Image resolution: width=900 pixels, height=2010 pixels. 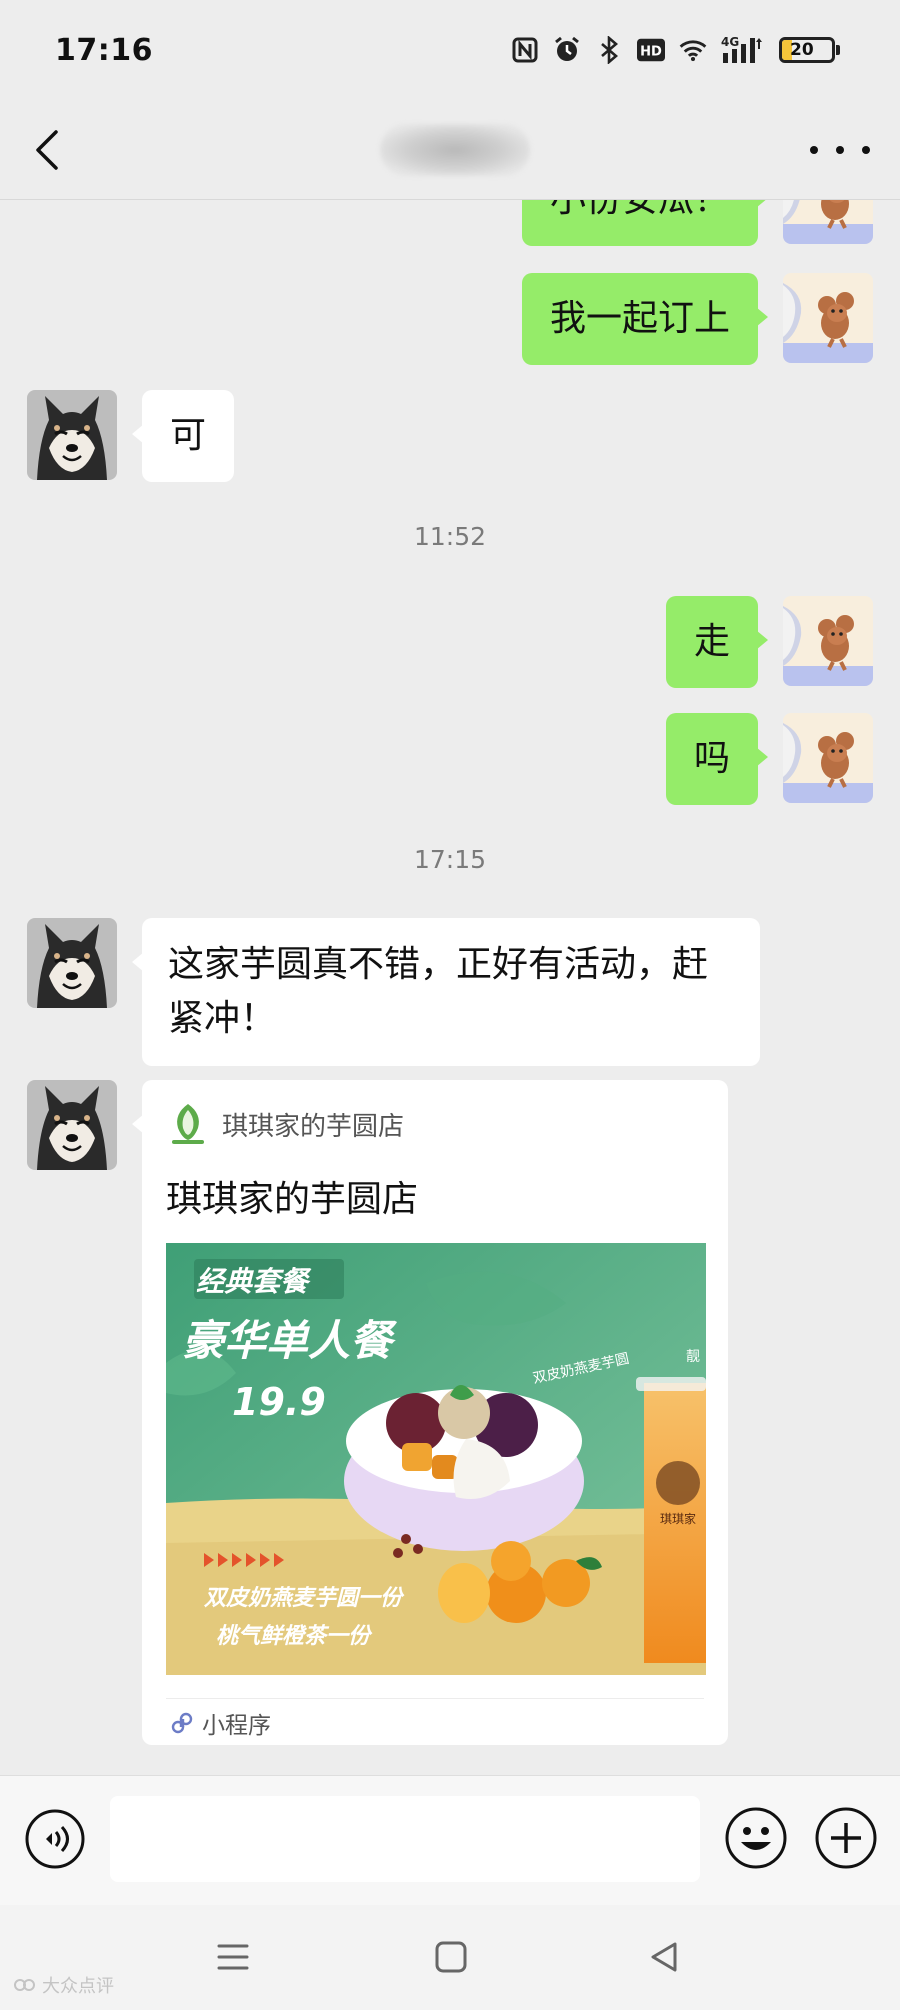 I want to click on home-button, so click(x=451, y=1957).